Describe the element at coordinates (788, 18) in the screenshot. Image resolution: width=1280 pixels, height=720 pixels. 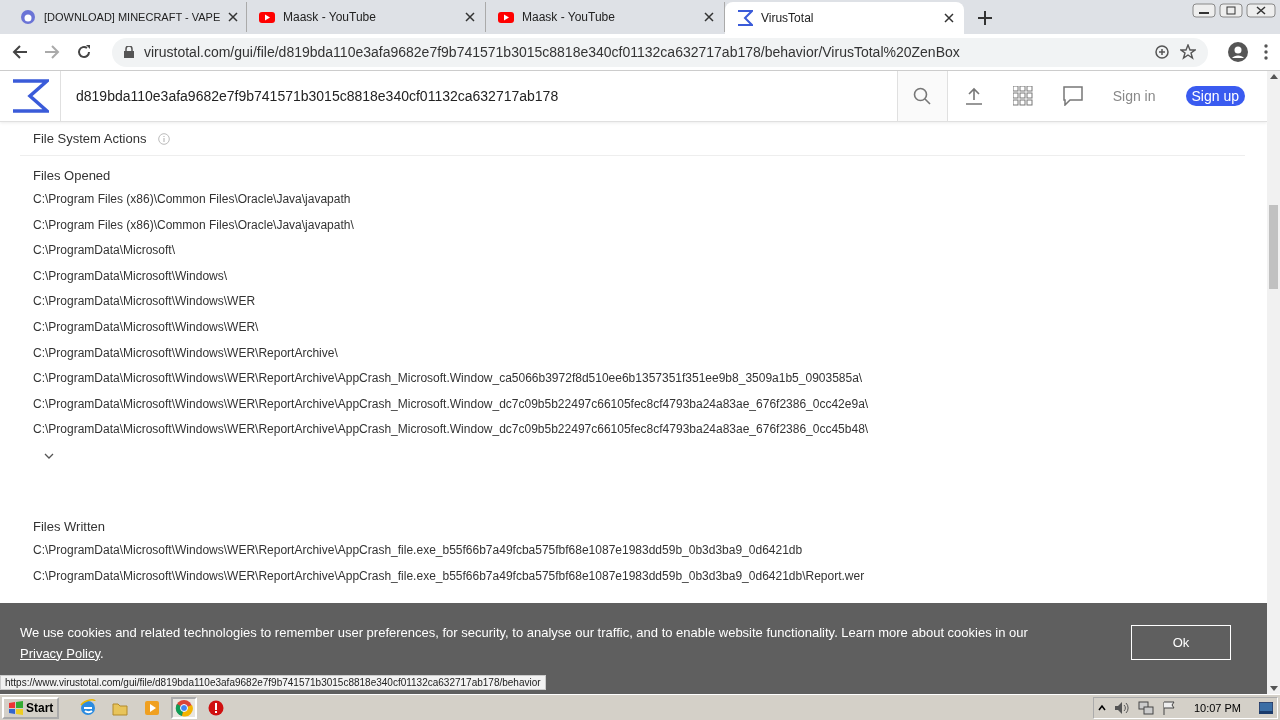
I see `tab-title: VirusTotal` at that location.